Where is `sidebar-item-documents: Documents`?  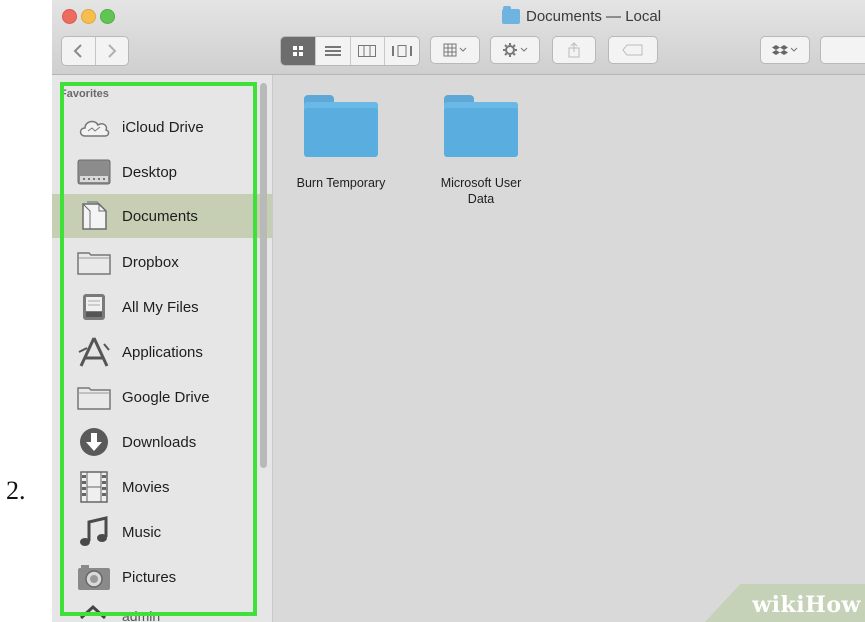
sidebar-item-documents: Documents is located at coordinates (162, 216).